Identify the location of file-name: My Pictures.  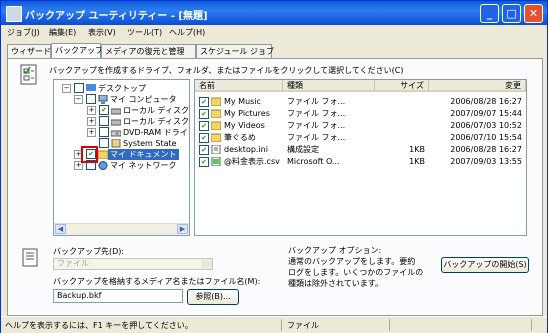
(247, 113).